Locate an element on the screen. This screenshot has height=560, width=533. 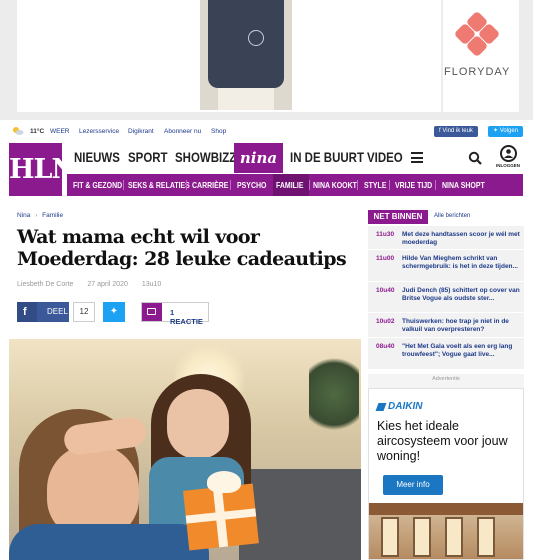
facebook-share-button: f DEEL is located at coordinates (43, 312).